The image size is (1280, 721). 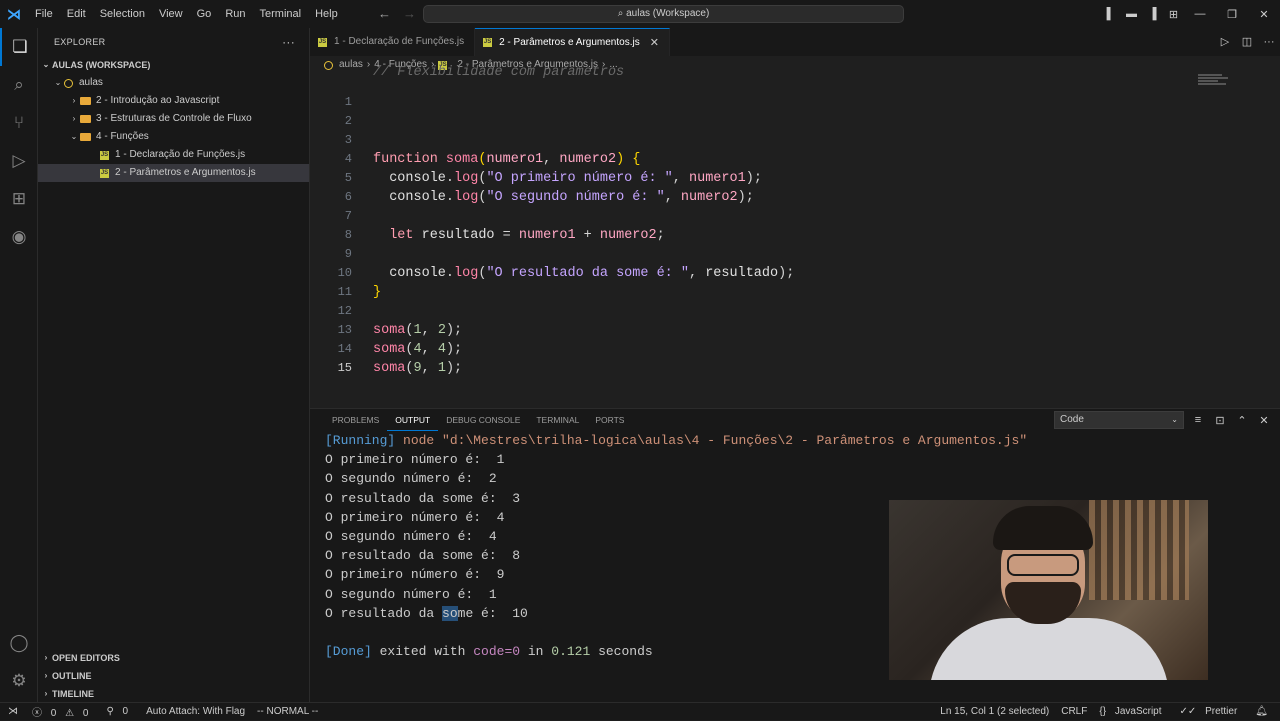 What do you see at coordinates (173, 137) in the screenshot?
I see `tree-item-folder: ⌄ 4 - Funções` at bounding box center [173, 137].